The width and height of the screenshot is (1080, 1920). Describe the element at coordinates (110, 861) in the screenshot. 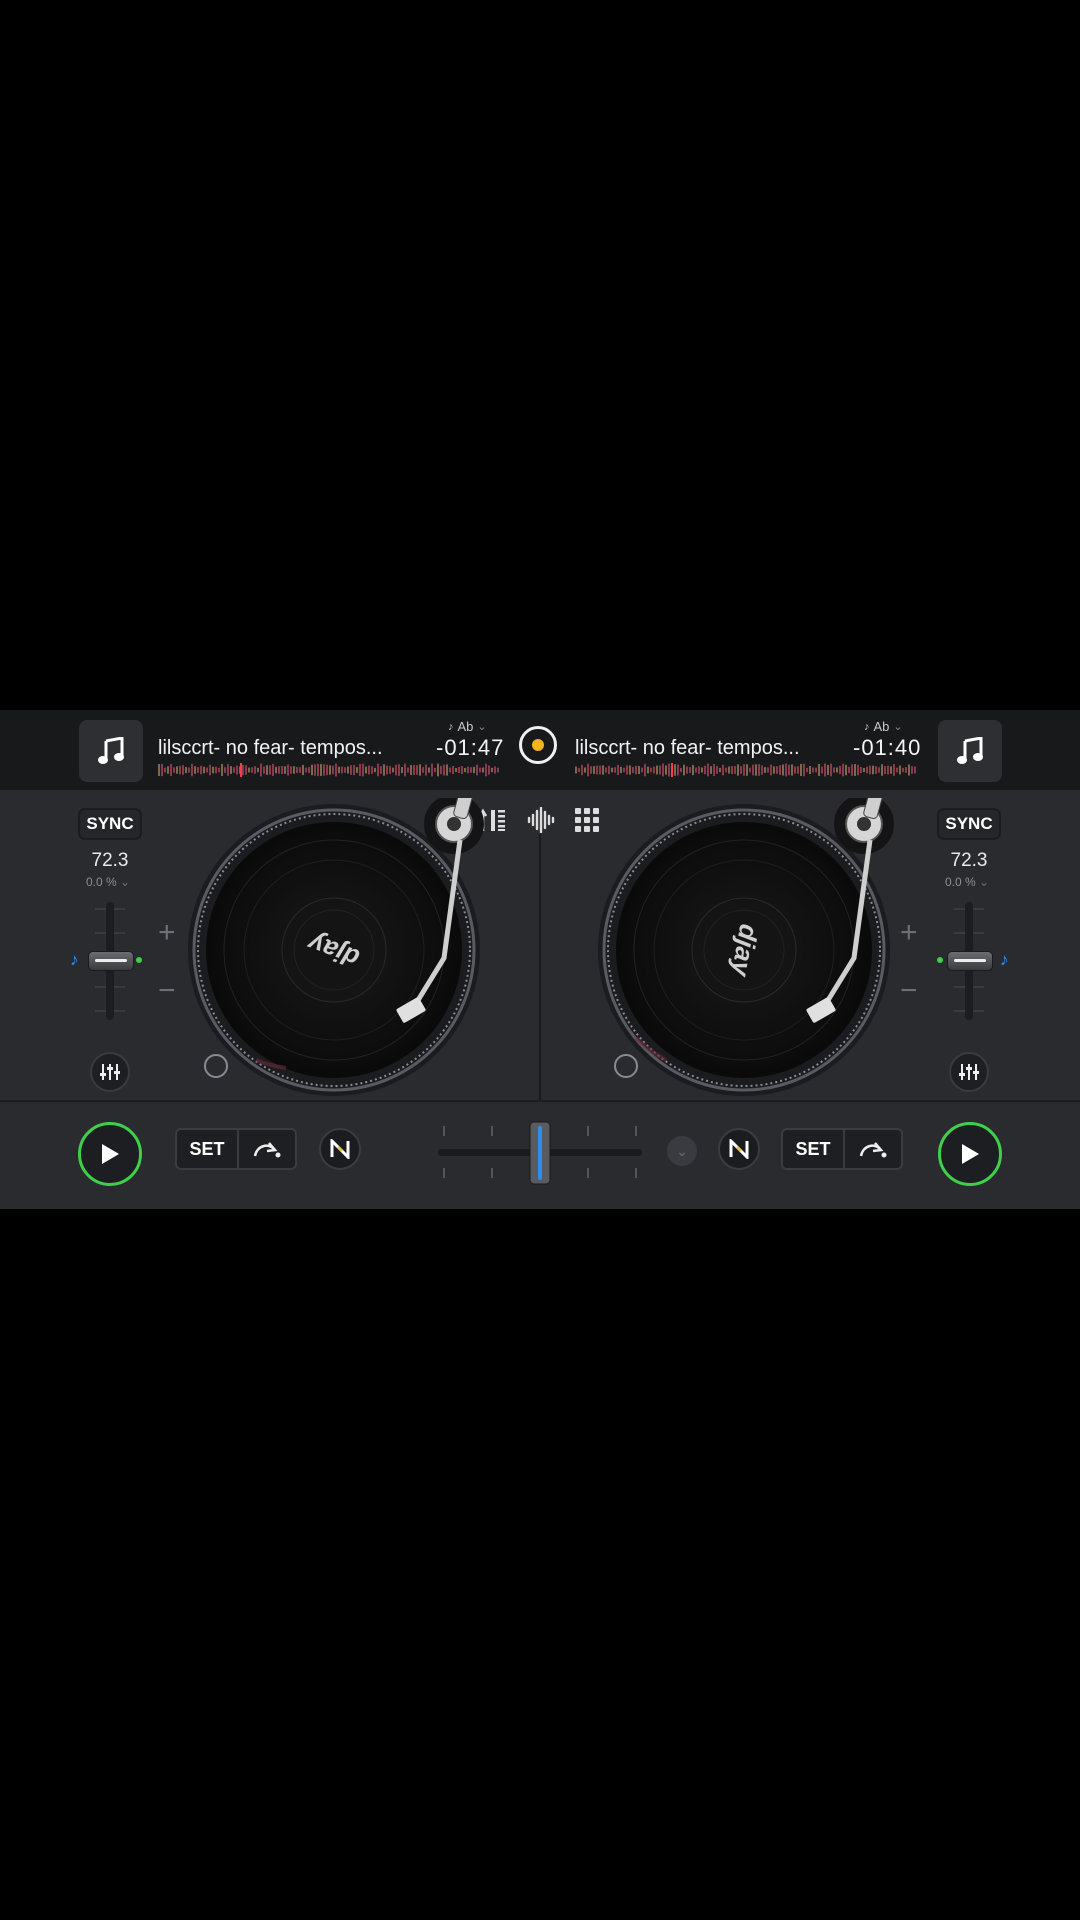

I see `bpm-left: 72.3` at that location.